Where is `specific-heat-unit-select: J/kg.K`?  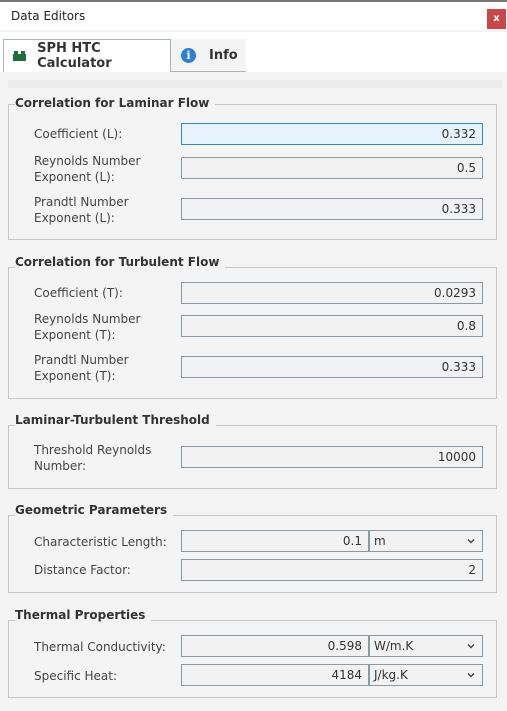
specific-heat-unit-select: J/kg.K is located at coordinates (426, 675).